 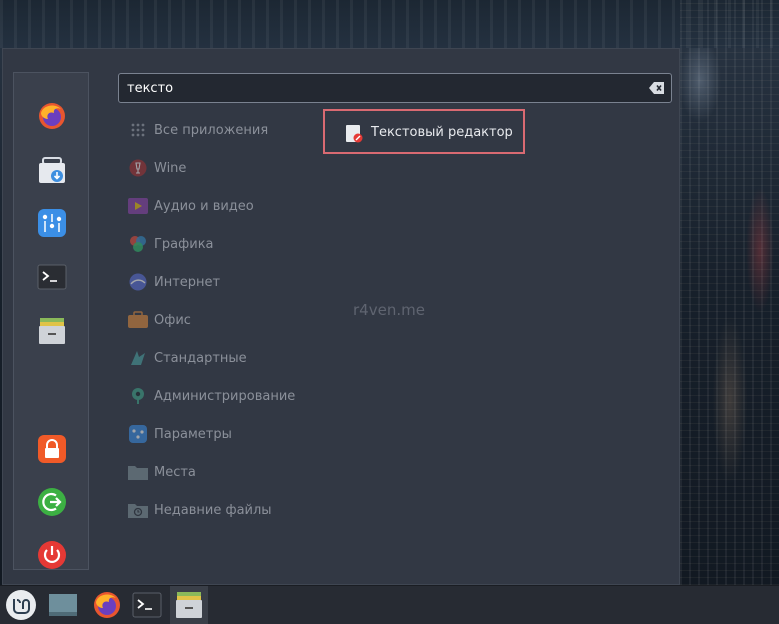 What do you see at coordinates (354, 134) in the screenshot?
I see `text-editor-icon` at bounding box center [354, 134].